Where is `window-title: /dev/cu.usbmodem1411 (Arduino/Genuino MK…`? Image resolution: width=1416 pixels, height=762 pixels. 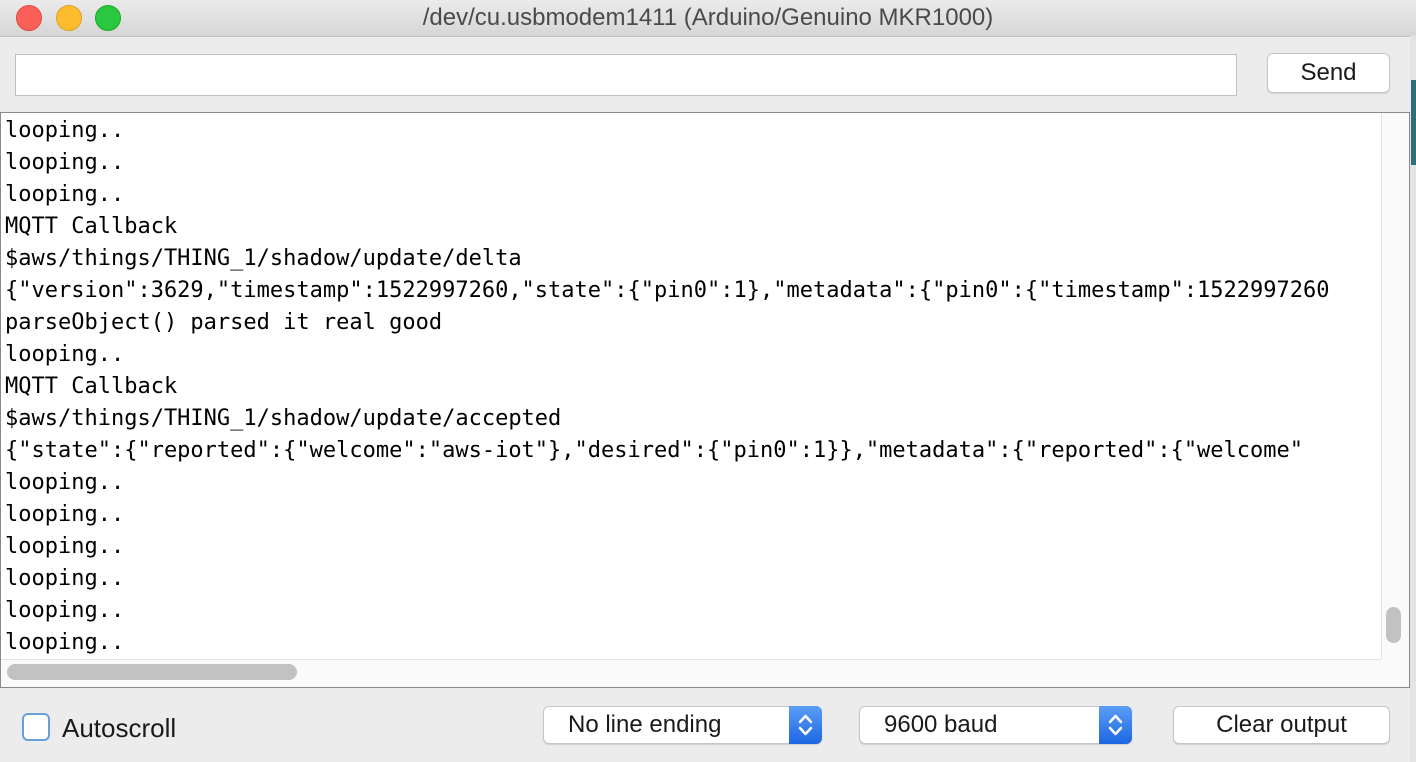
window-title: /dev/cu.usbmodem1411 (Arduino/Genuino MK… is located at coordinates (708, 17).